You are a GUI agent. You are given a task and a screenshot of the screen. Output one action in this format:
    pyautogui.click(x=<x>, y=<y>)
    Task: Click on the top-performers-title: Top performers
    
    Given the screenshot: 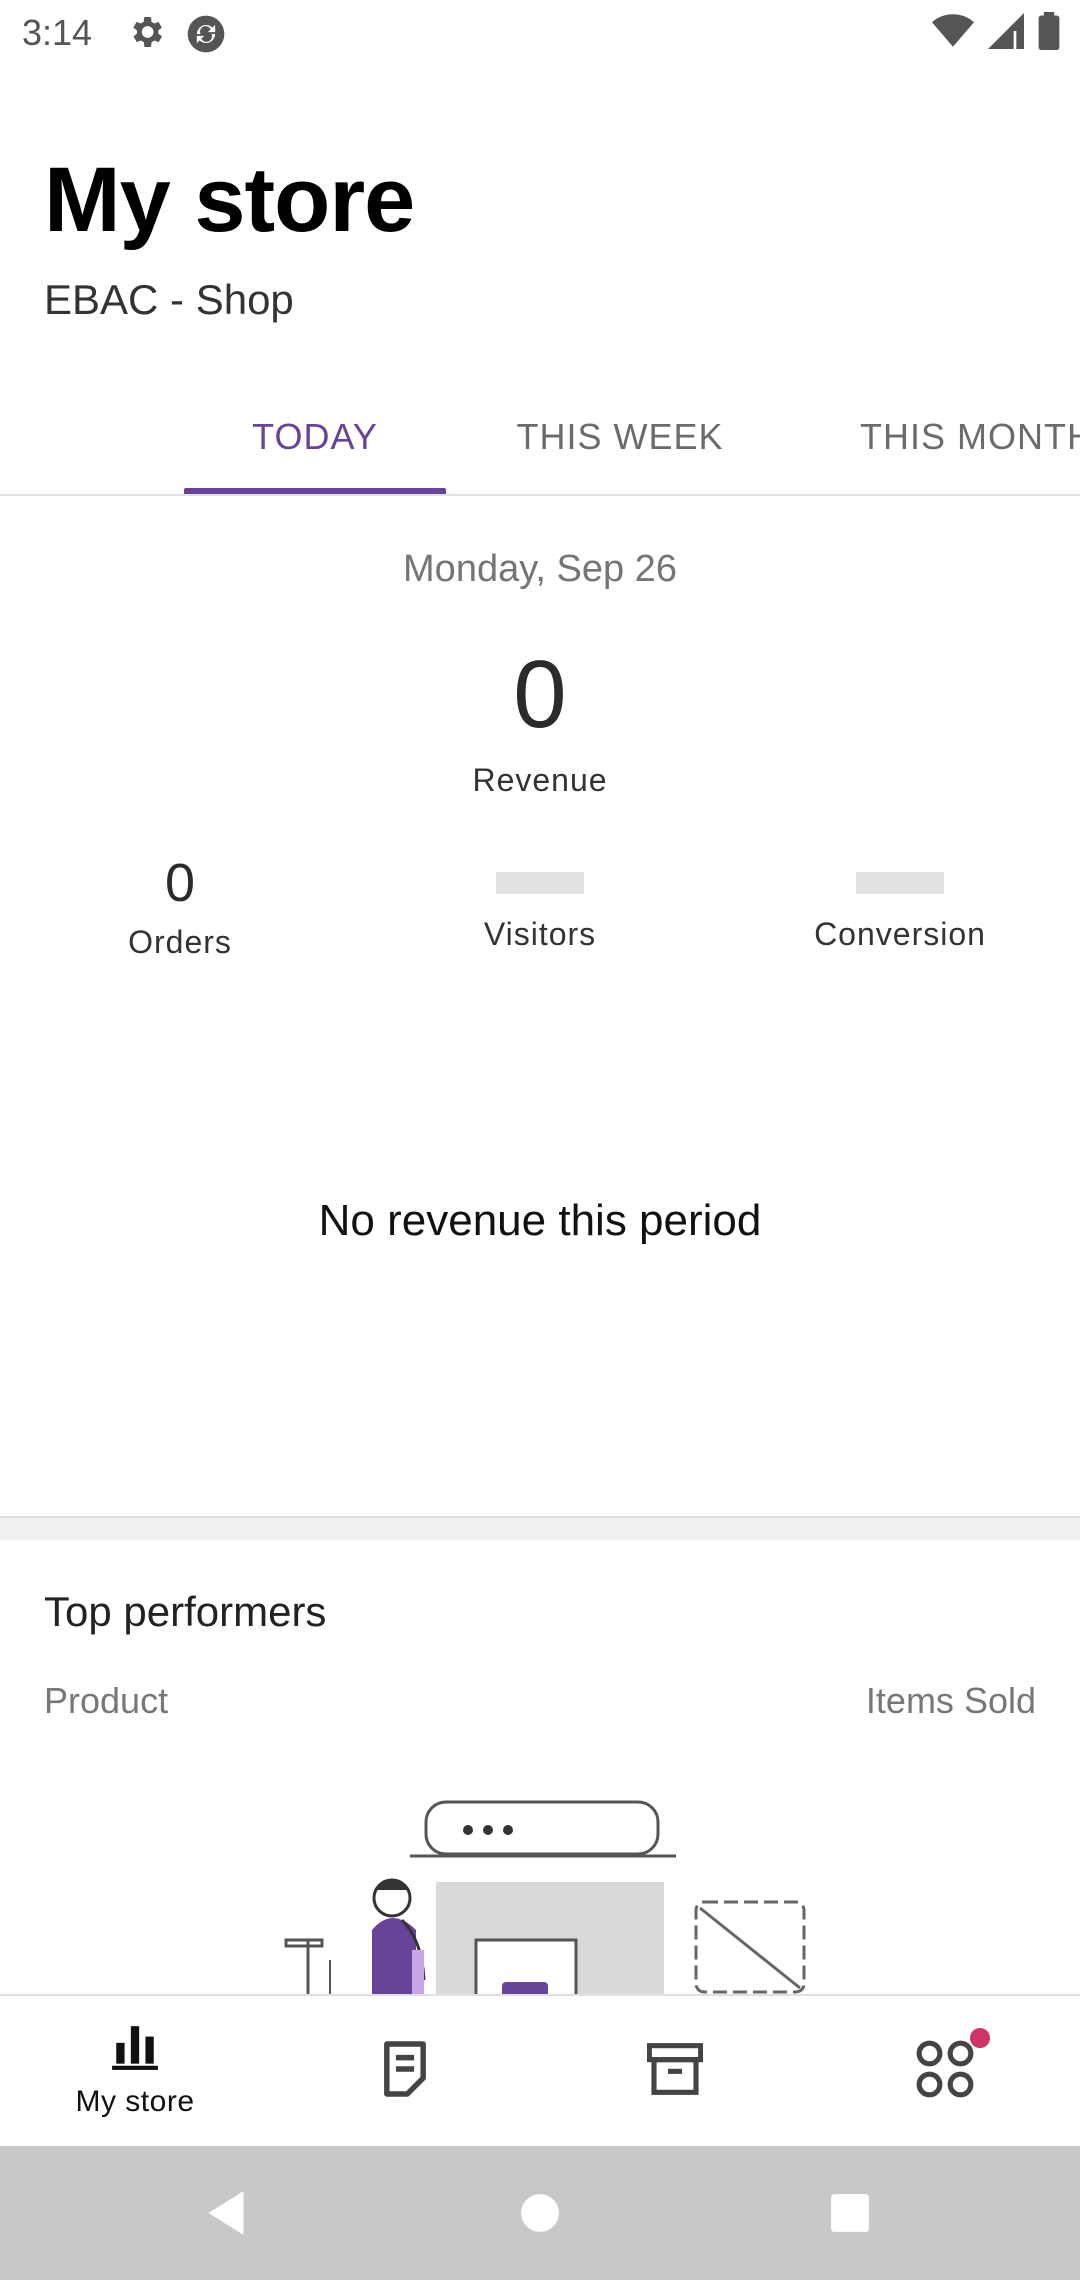 What is the action you would take?
    pyautogui.click(x=185, y=1611)
    